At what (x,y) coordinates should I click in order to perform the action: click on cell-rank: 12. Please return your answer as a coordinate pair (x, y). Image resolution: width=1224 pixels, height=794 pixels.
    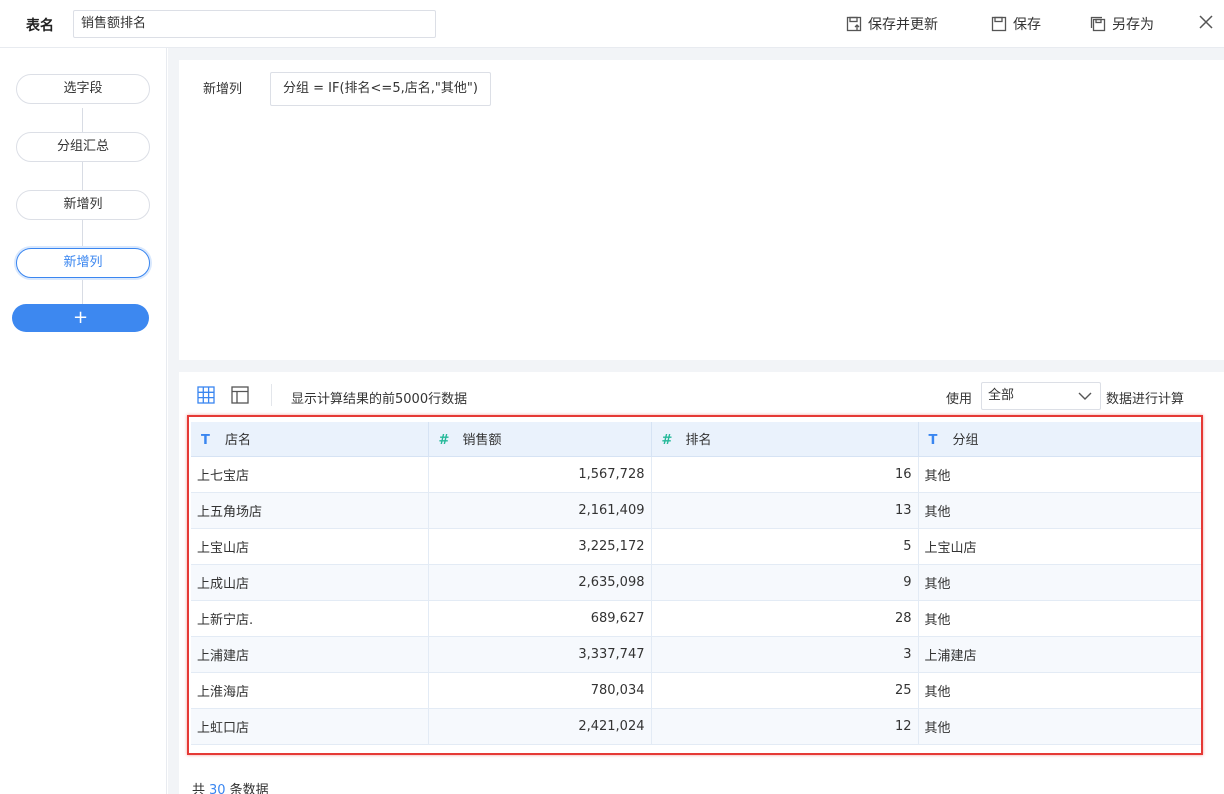
    Looking at the image, I should click on (785, 726).